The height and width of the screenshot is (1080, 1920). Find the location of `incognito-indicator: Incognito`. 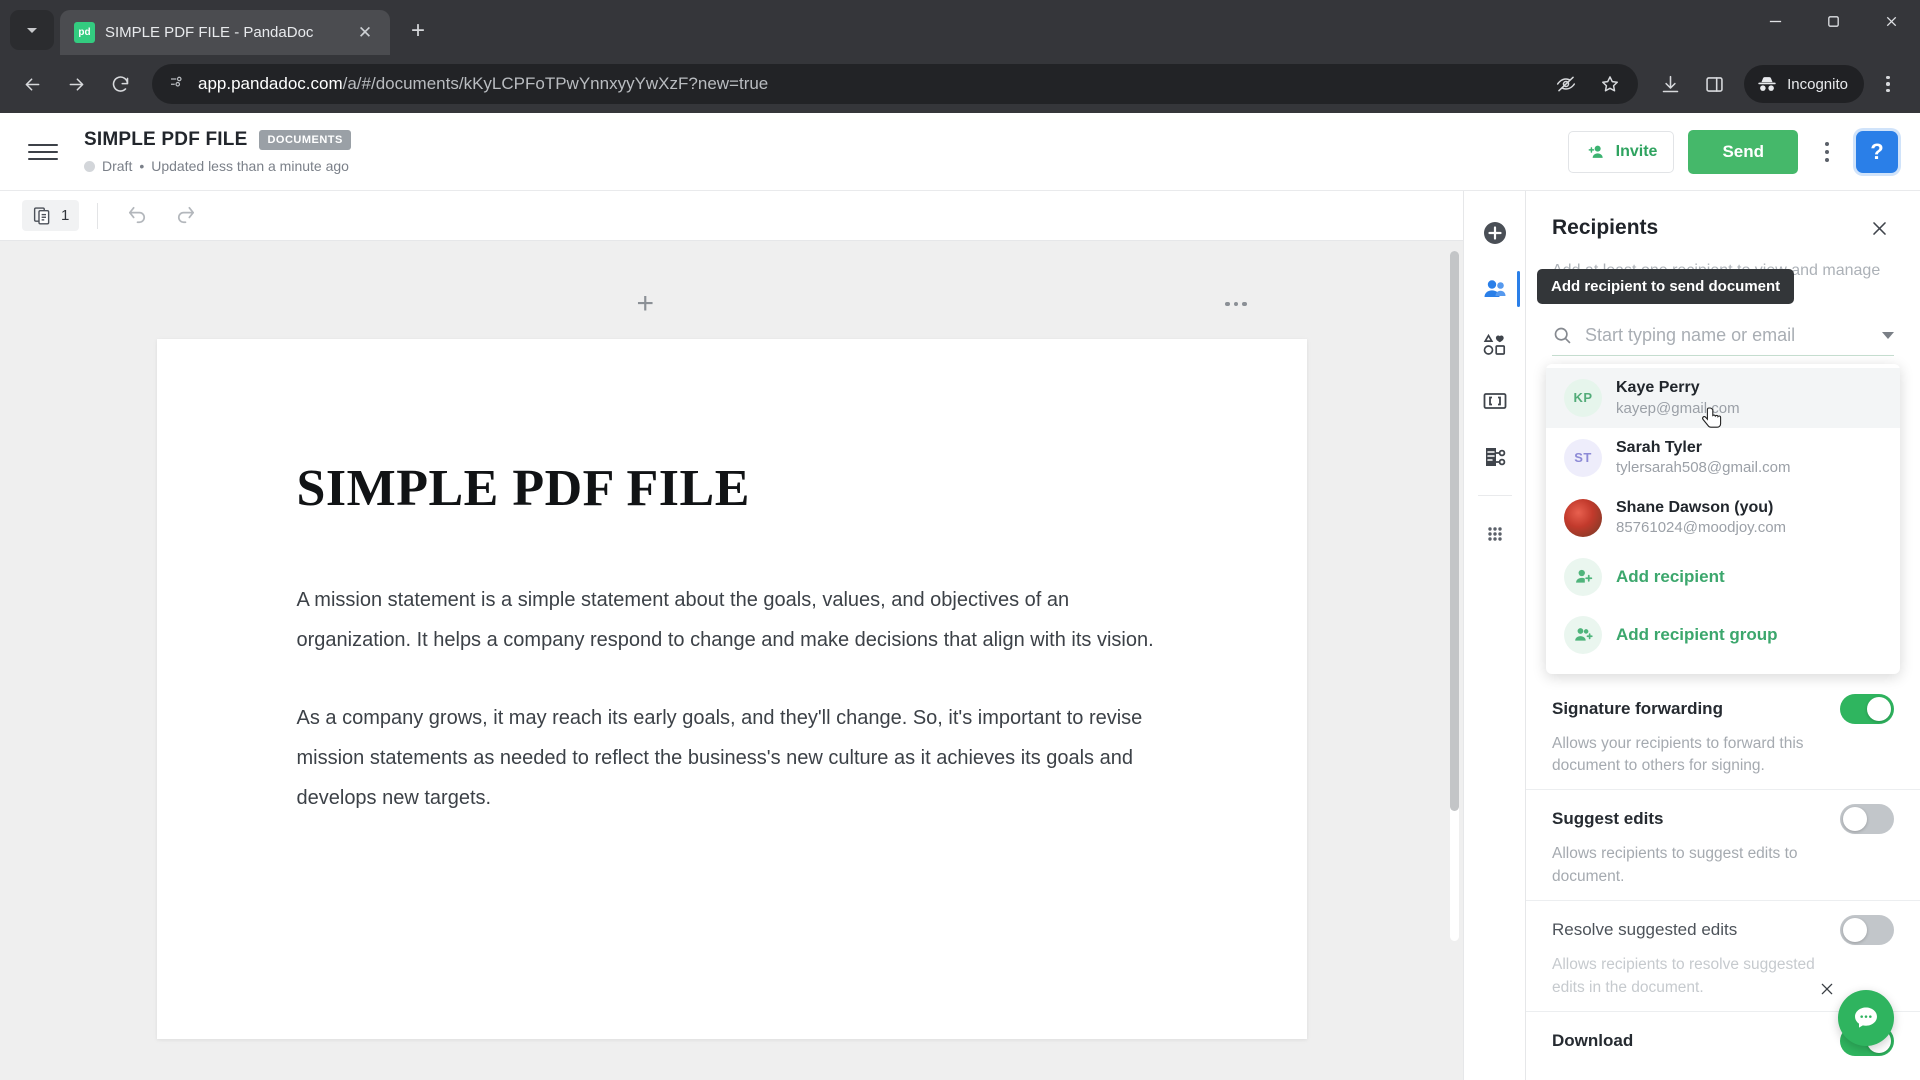

incognito-indicator: Incognito is located at coordinates (1804, 84).